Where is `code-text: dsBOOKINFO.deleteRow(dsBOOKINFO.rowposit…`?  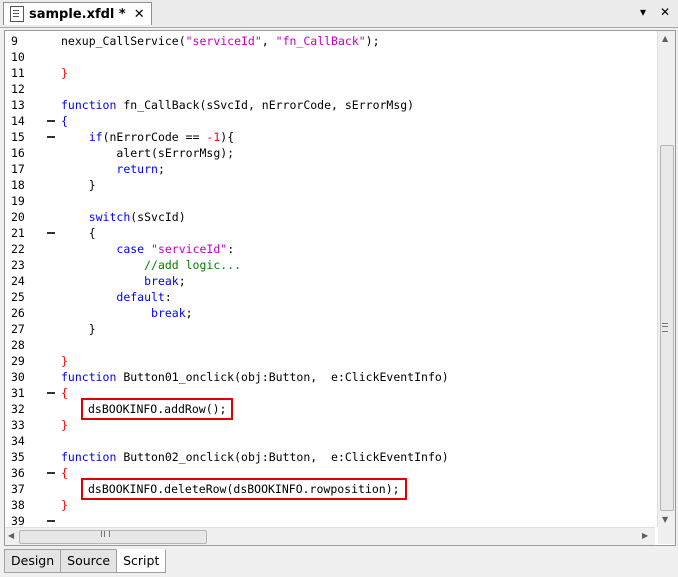 code-text: dsBOOKINFO.deleteRow(dsBOOKINFO.rowposit… is located at coordinates (216, 489).